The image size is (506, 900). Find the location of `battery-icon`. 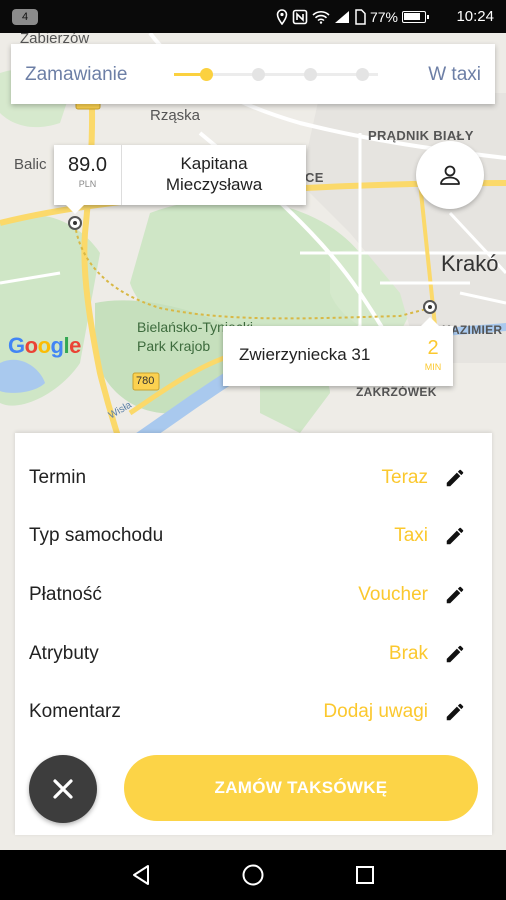

battery-icon is located at coordinates (415, 17).